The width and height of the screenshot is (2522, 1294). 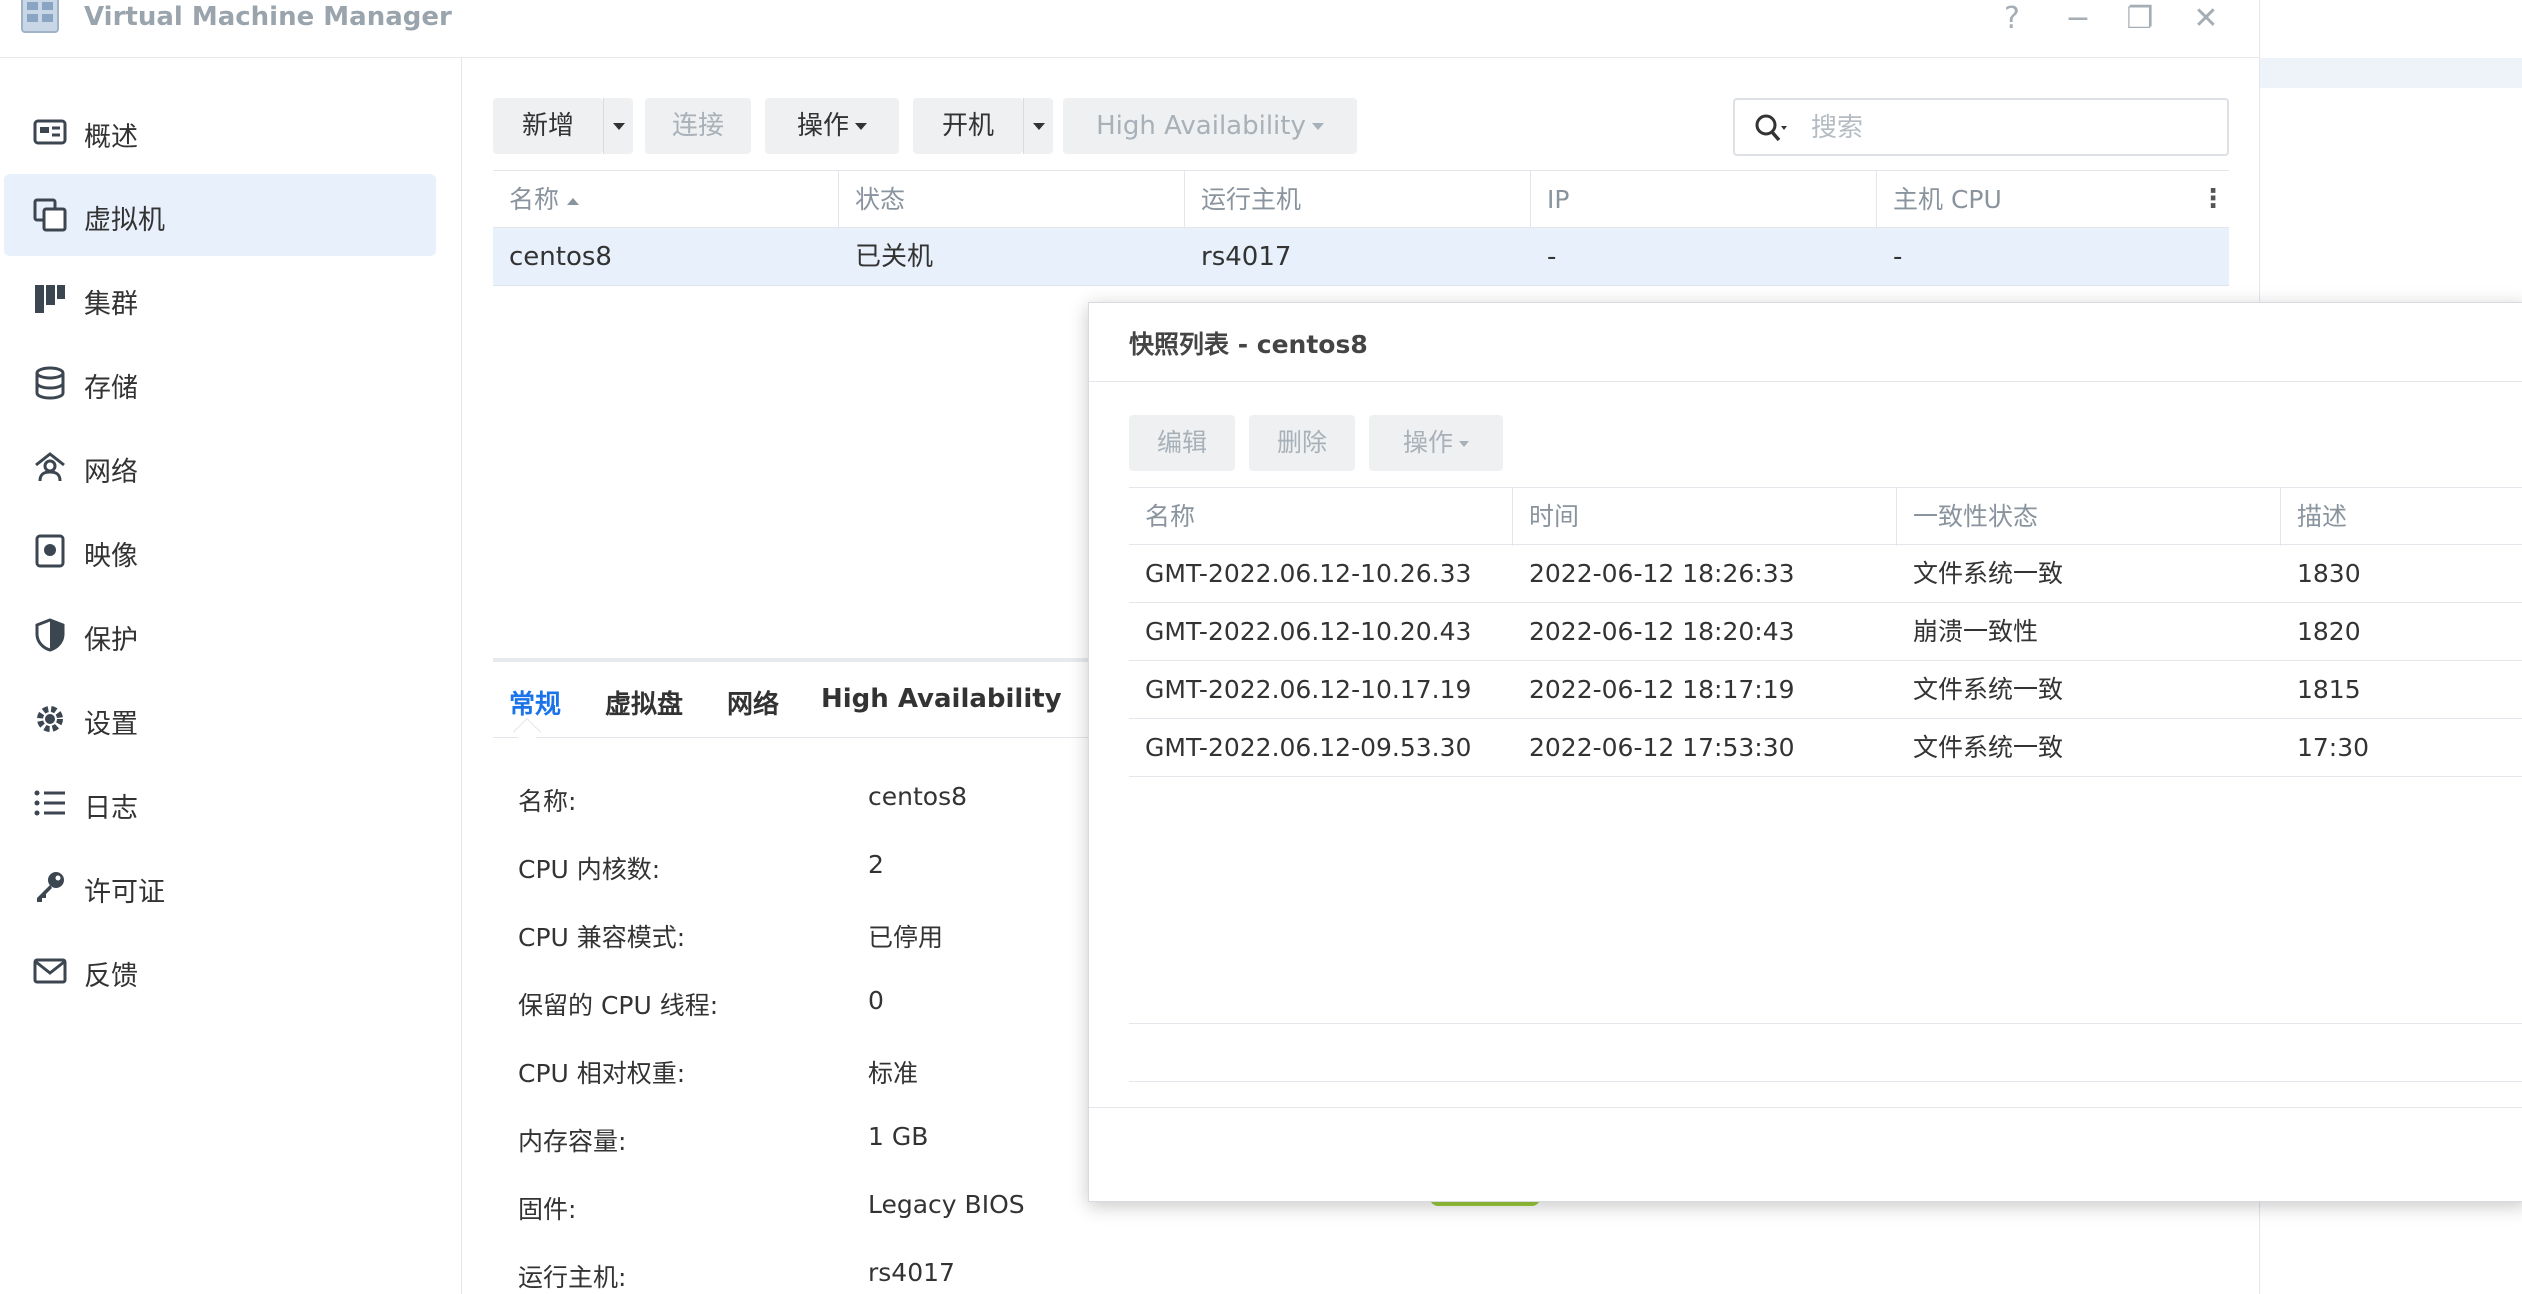 What do you see at coordinates (1705, 517) in the screenshot?
I see `column-header-time: 时间` at bounding box center [1705, 517].